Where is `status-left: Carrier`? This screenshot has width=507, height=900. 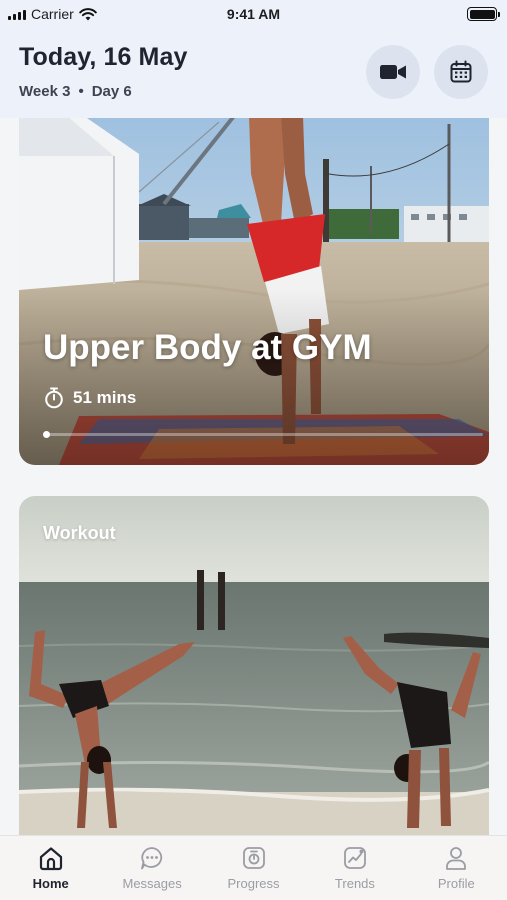 status-left: Carrier is located at coordinates (52, 14).